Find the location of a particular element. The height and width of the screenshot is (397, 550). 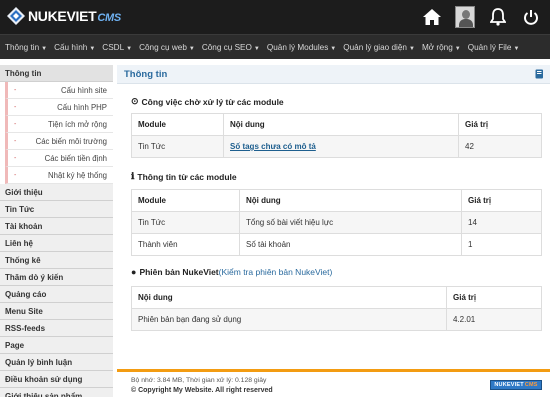

sidebar-subitem-bien-moi-truong: - Các biến môi trường is located at coordinates (59, 141).